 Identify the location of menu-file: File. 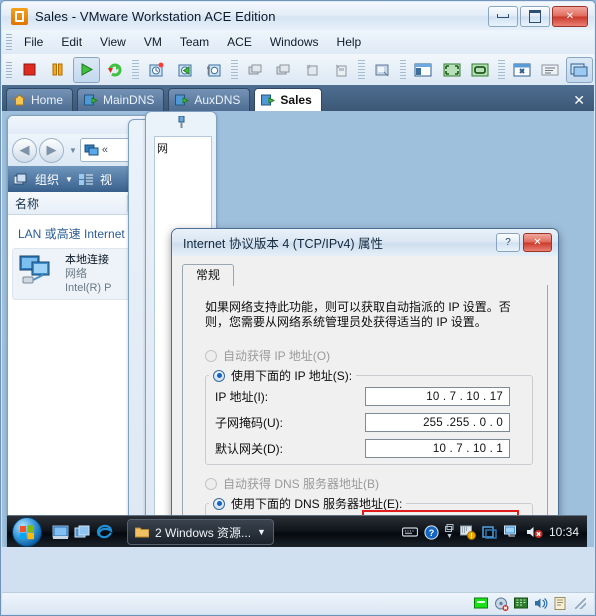
(33, 42).